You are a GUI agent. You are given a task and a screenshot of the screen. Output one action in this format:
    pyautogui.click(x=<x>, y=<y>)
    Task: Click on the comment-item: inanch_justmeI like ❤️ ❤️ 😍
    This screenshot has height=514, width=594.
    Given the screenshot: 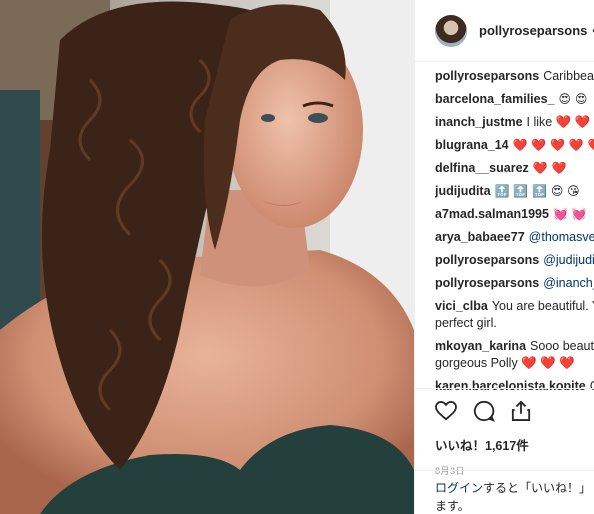 What is the action you would take?
    pyautogui.click(x=514, y=122)
    